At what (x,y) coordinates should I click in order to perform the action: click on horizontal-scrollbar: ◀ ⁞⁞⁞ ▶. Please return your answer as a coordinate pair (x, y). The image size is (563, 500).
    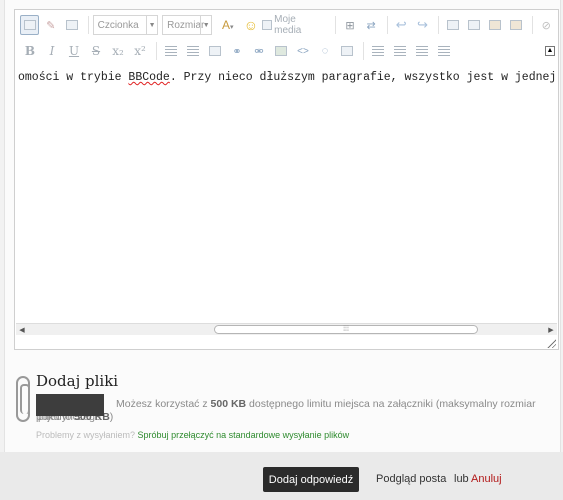
    Looking at the image, I should click on (286, 329).